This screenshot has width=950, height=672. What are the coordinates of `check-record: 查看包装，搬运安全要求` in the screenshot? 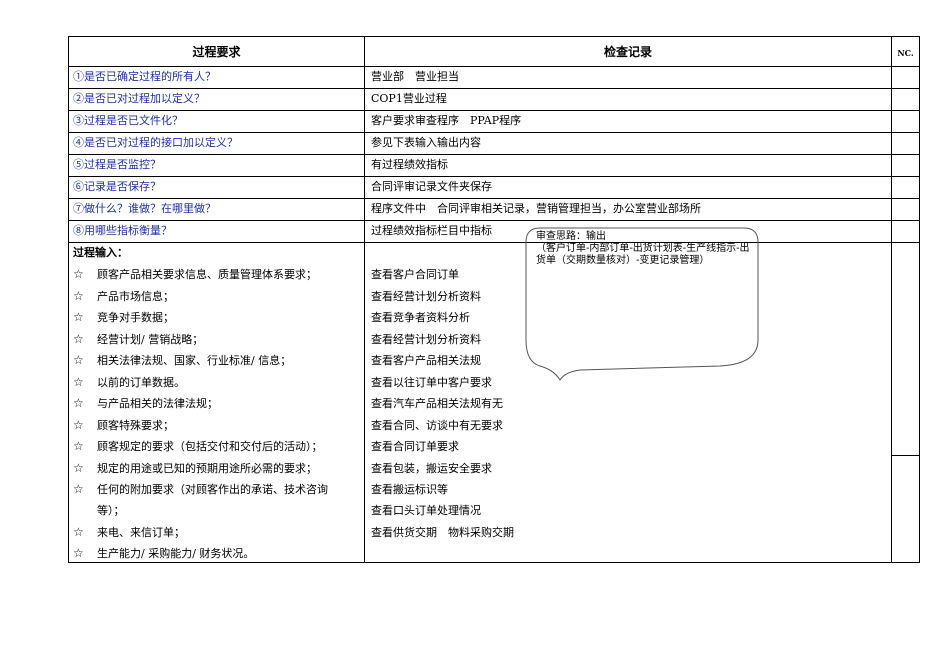 It's located at (431, 468).